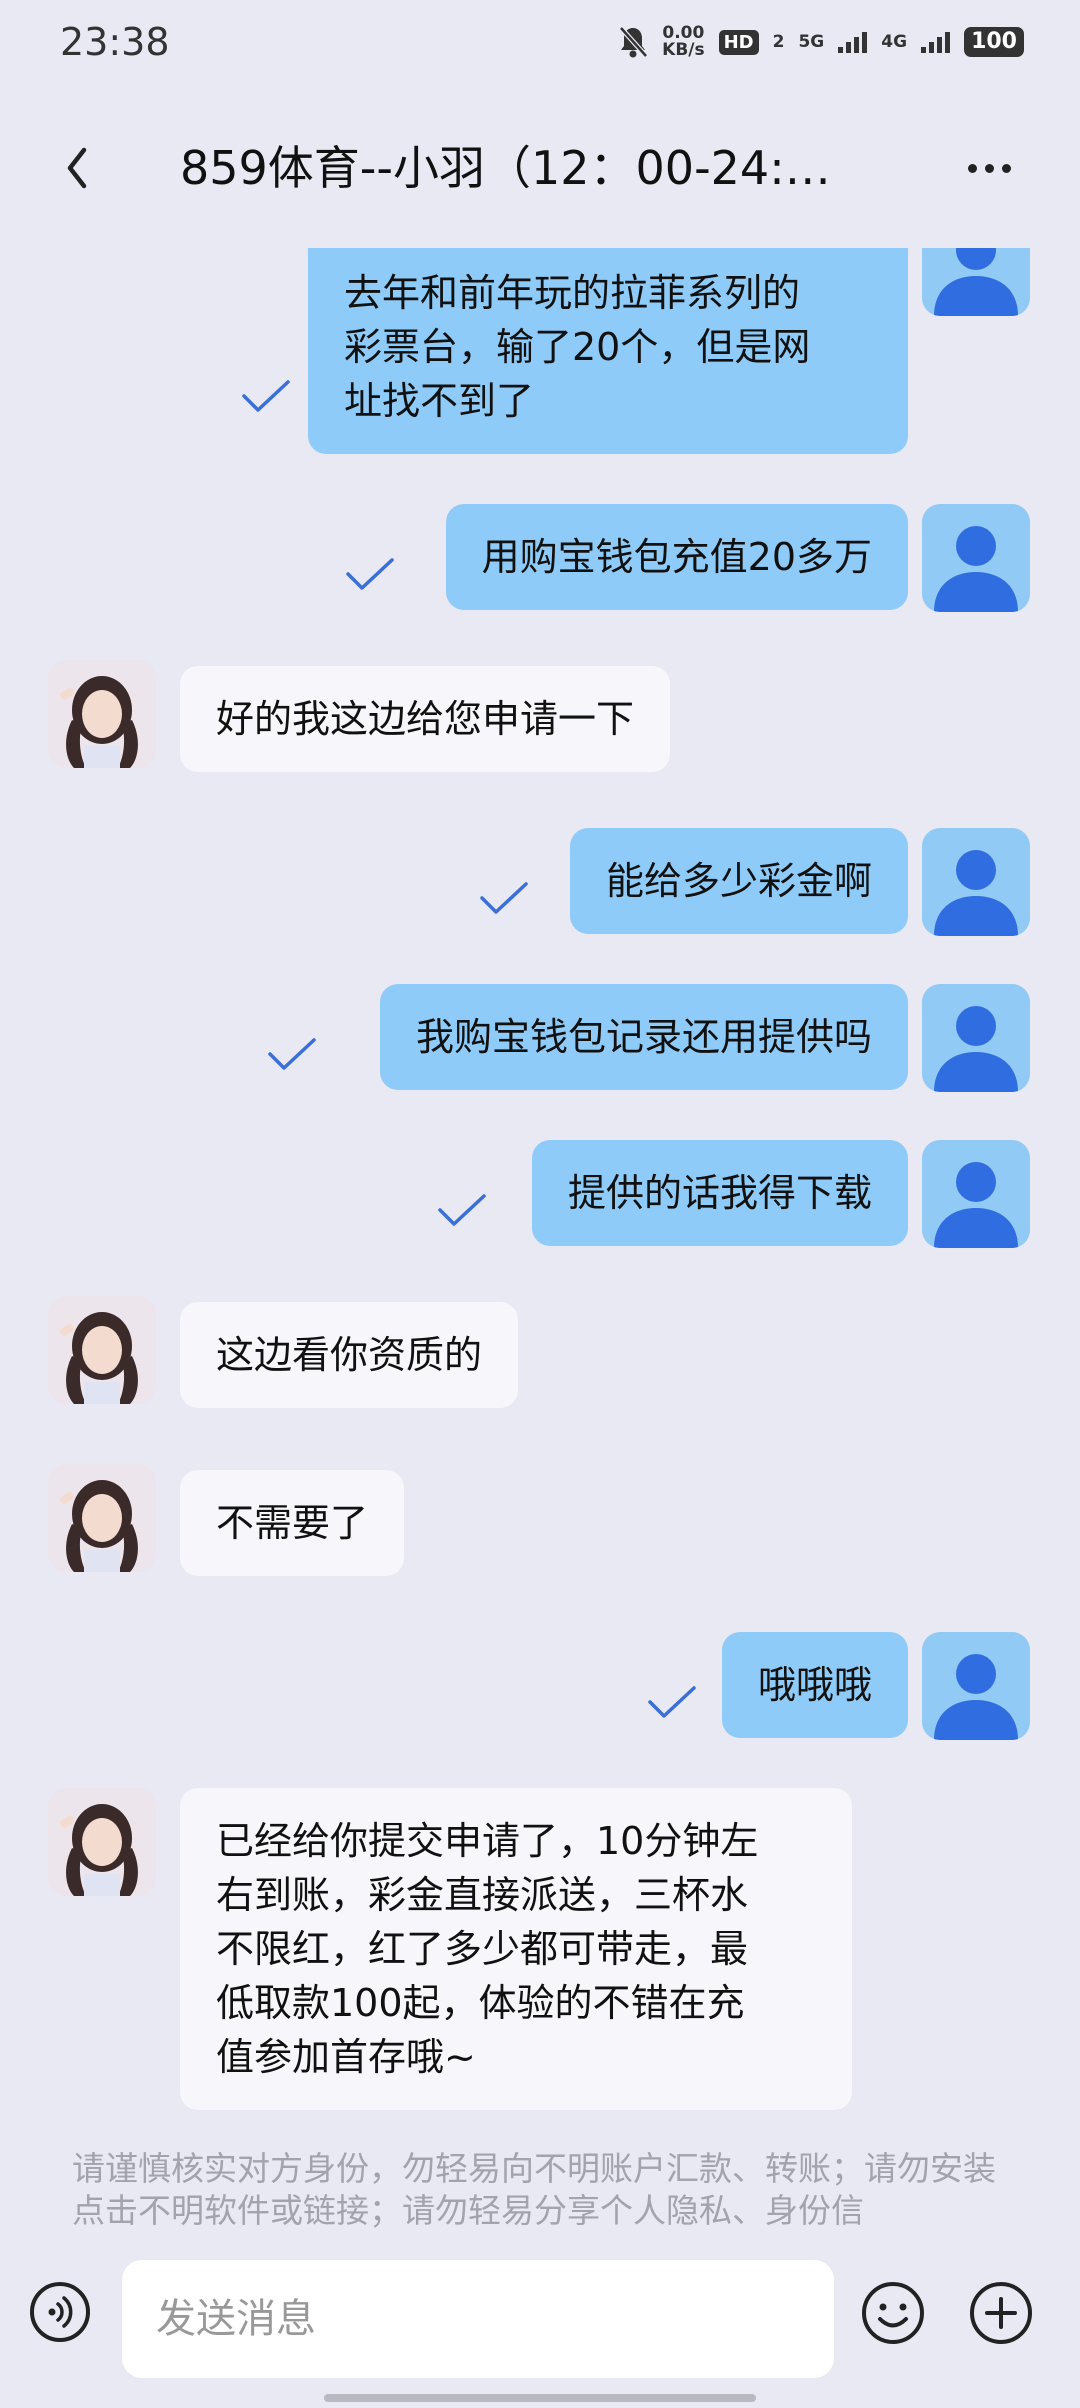 This screenshot has width=1080, height=2408. Describe the element at coordinates (811, 42) in the screenshot. I see `signal-5g-label: 5G` at that location.